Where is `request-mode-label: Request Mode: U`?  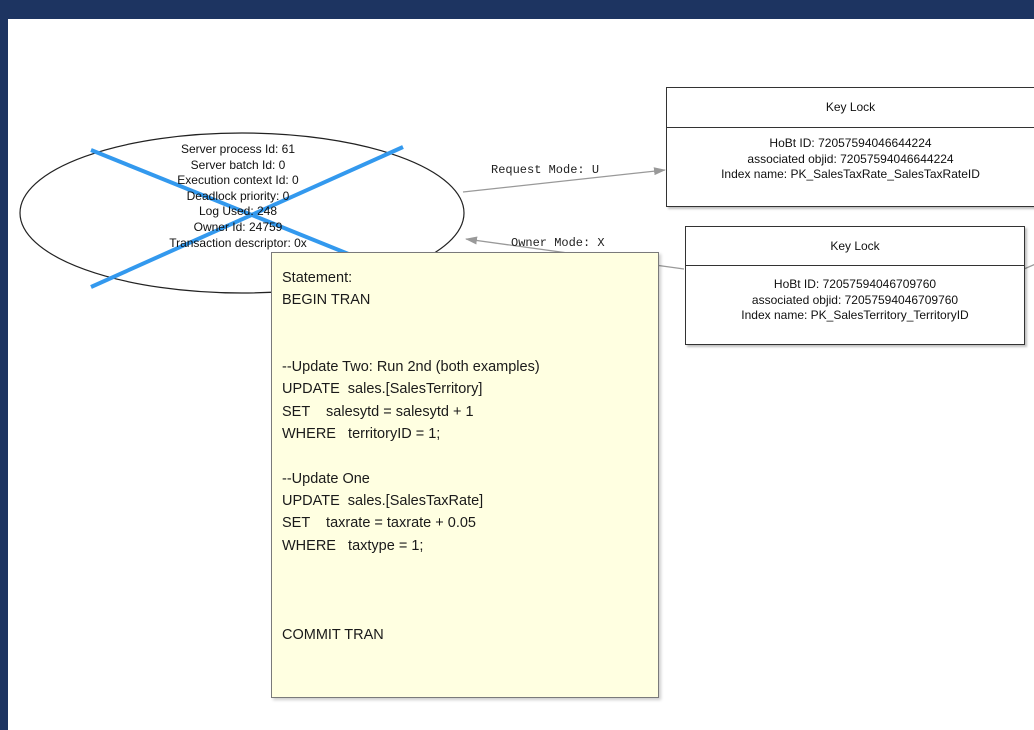
request-mode-label: Request Mode: U is located at coordinates (545, 170).